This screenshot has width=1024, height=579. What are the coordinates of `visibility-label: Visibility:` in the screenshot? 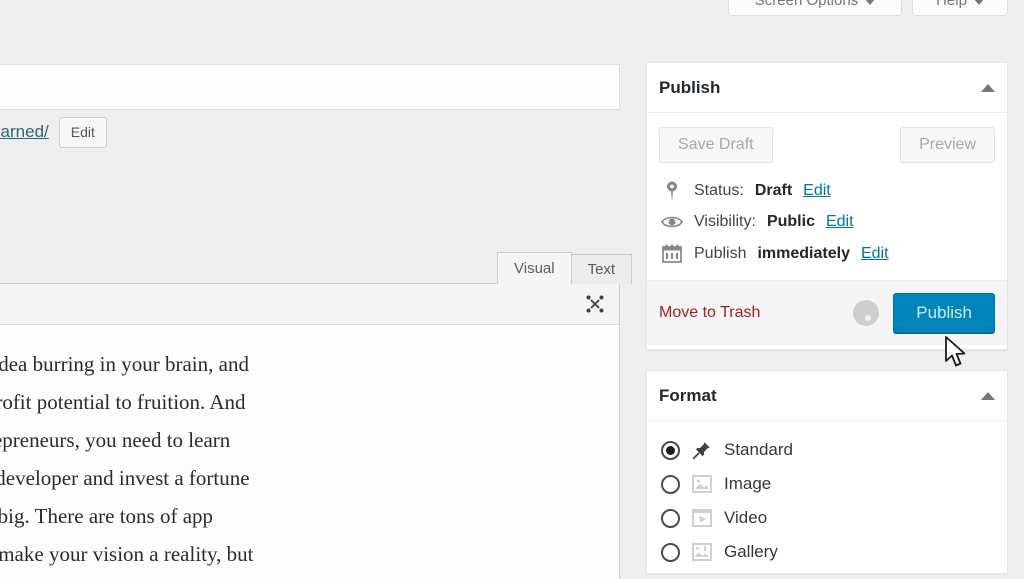 It's located at (725, 221).